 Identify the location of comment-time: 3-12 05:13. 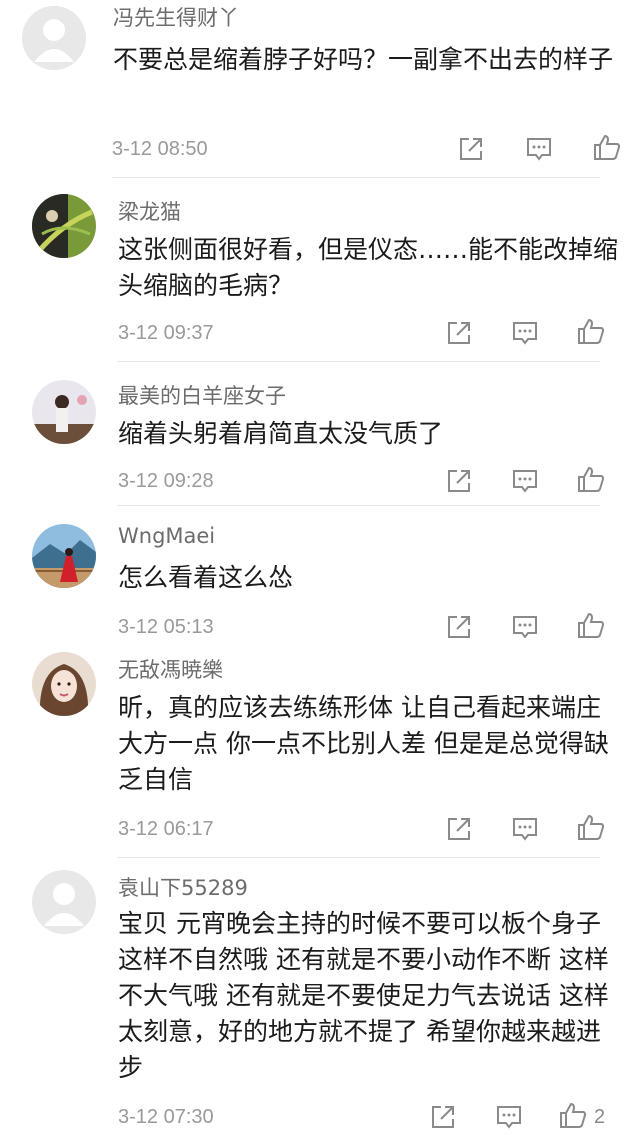
(166, 627).